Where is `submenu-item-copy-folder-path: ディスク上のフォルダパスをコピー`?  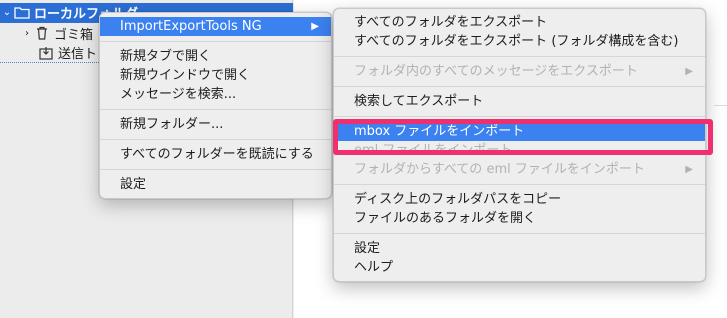 submenu-item-copy-folder-path: ディスク上のフォルダパスをコピー is located at coordinates (519, 199).